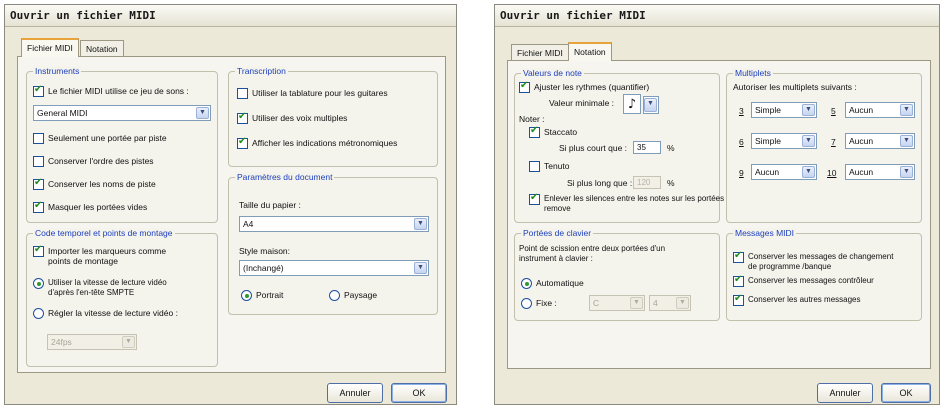 The width and height of the screenshot is (944, 409). What do you see at coordinates (556, 258) in the screenshot?
I see `split-line-2: instrument à clavier :` at bounding box center [556, 258].